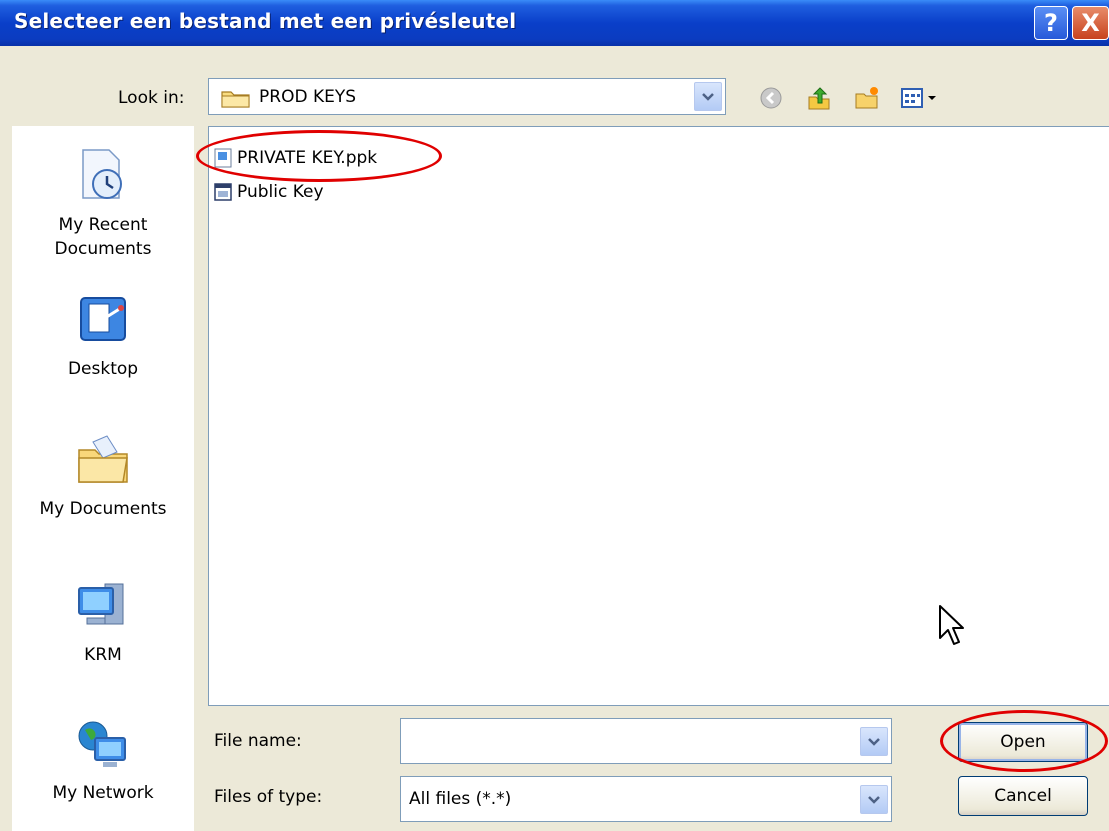  I want to click on views-menu-button, so click(921, 98).